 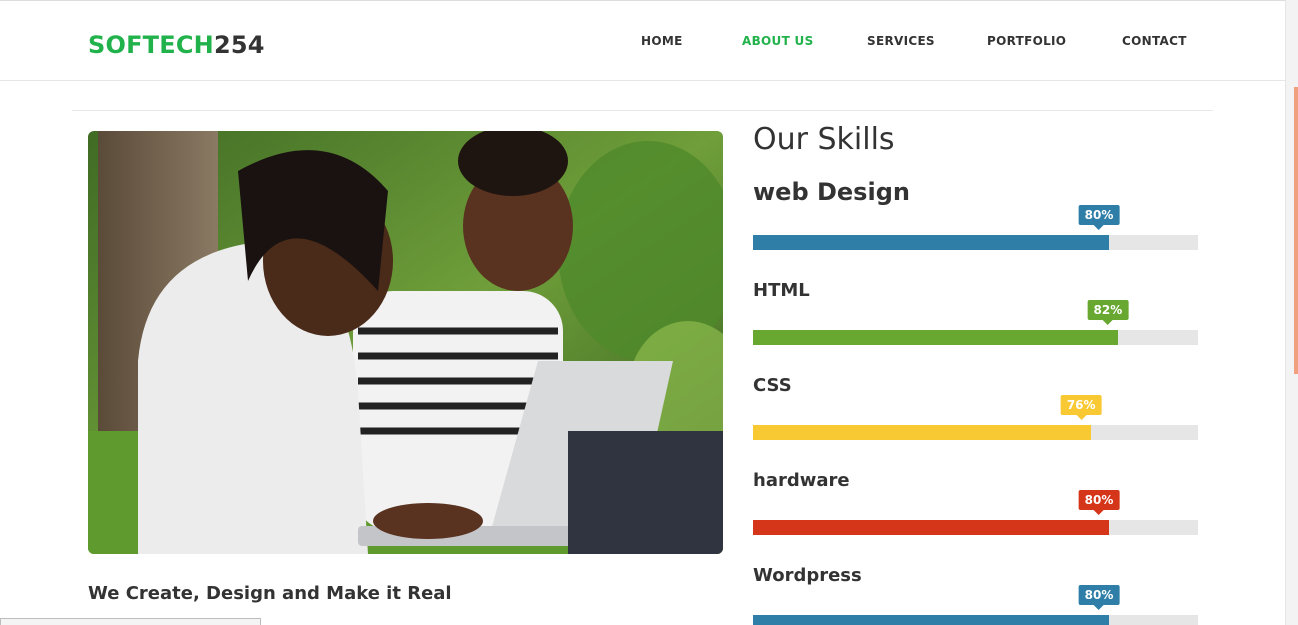 I want to click on skill-percent-badge: 82%, so click(x=1108, y=312).